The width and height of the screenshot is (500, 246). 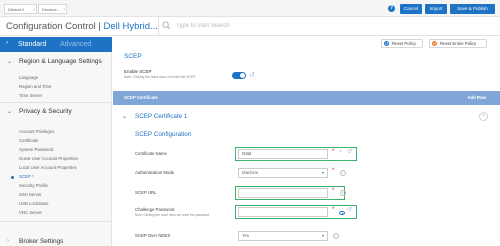 What do you see at coordinates (340, 152) in the screenshot?
I see `clear-icon: ×` at bounding box center [340, 152].